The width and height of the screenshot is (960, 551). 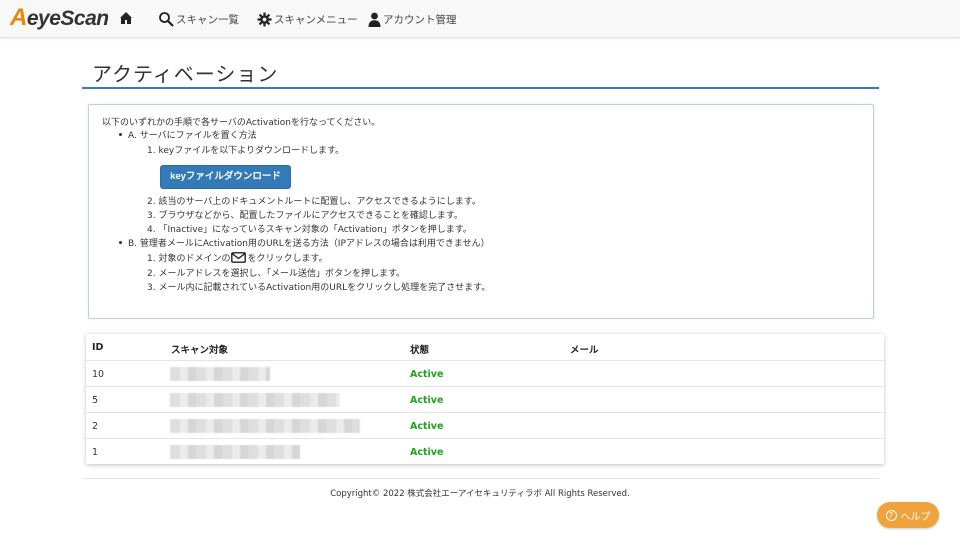 What do you see at coordinates (198, 19) in the screenshot?
I see `nav-scan-list: スキャン一覧` at bounding box center [198, 19].